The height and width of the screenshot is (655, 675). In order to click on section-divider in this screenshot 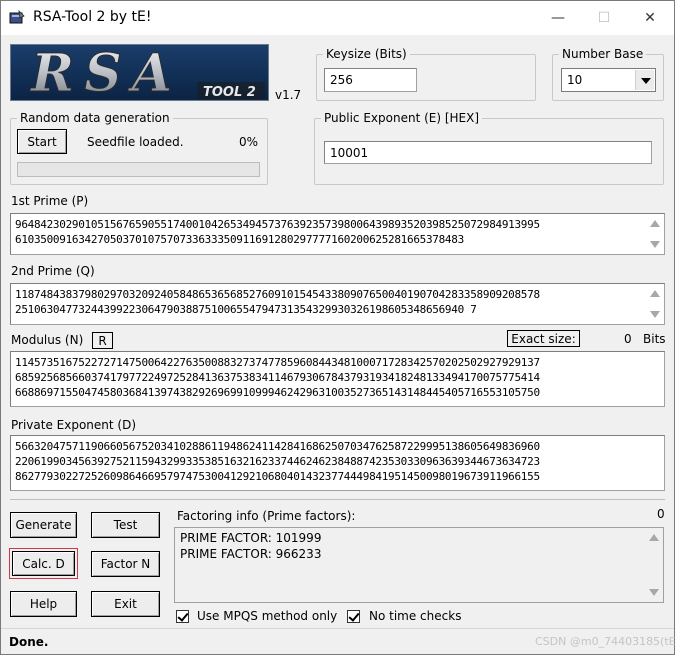, I will do `click(337, 499)`.